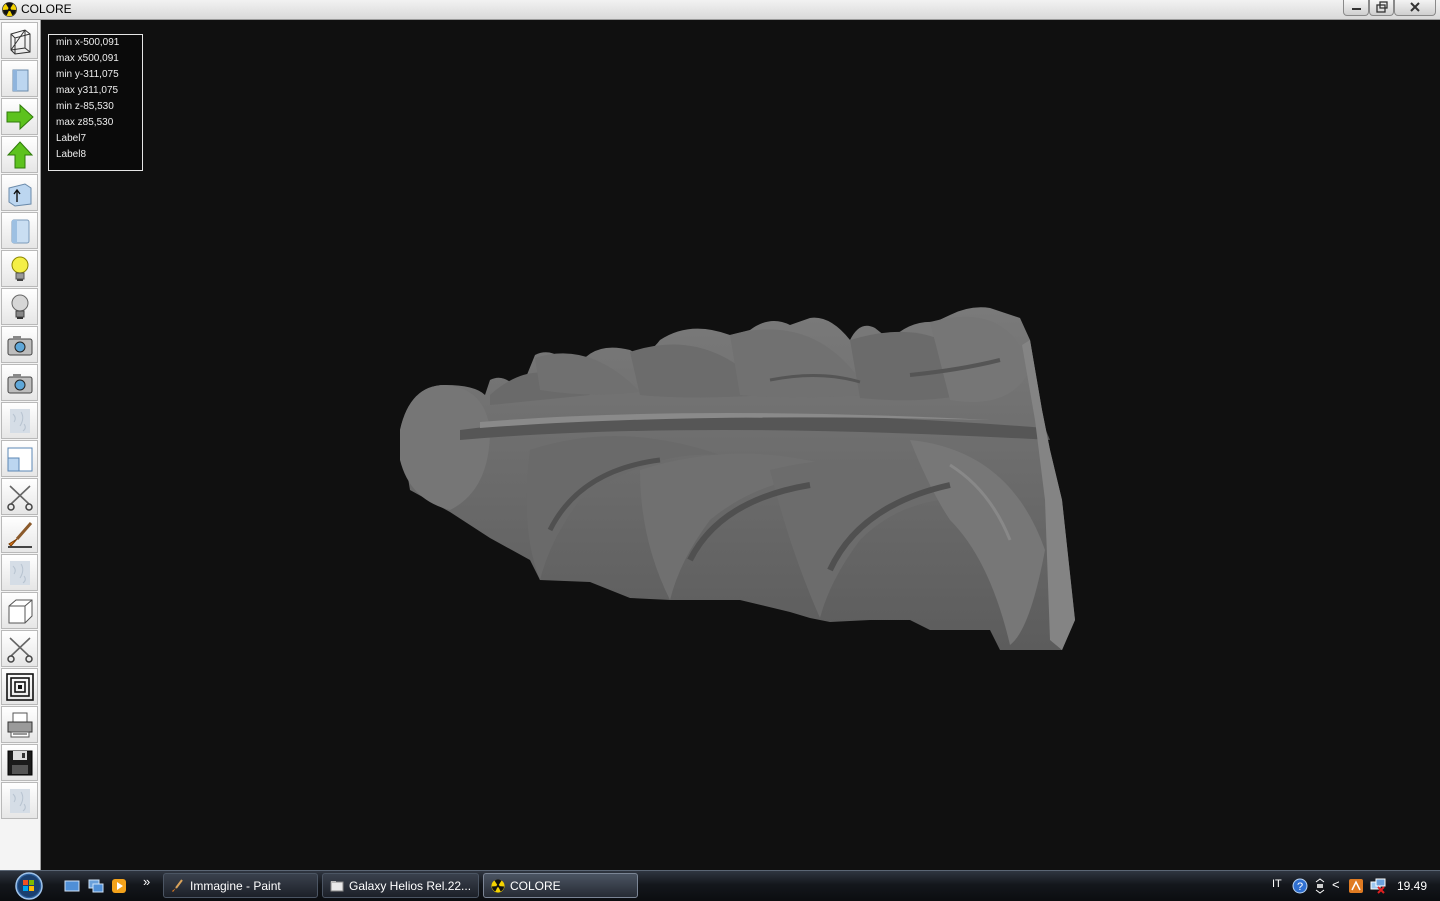  I want to click on print-button, so click(19, 724).